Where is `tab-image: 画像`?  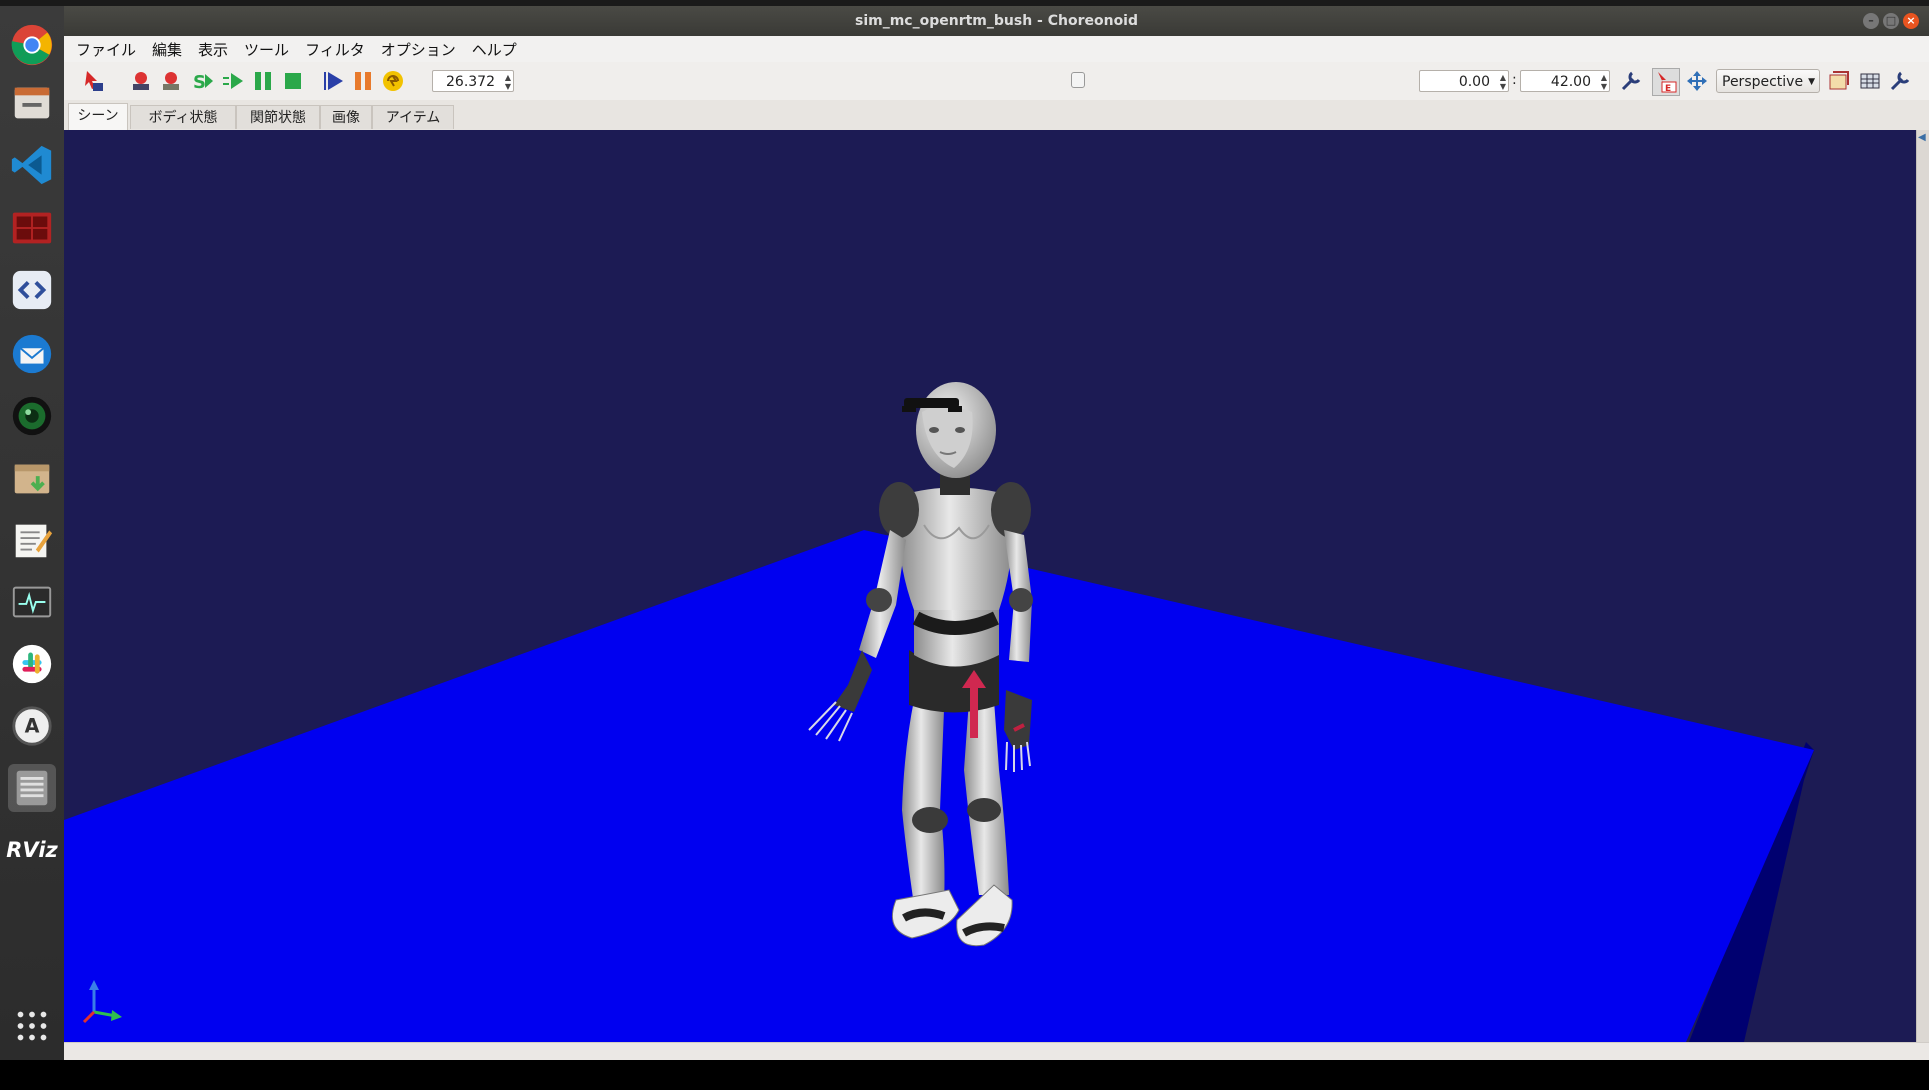
tab-image: 画像 is located at coordinates (346, 117).